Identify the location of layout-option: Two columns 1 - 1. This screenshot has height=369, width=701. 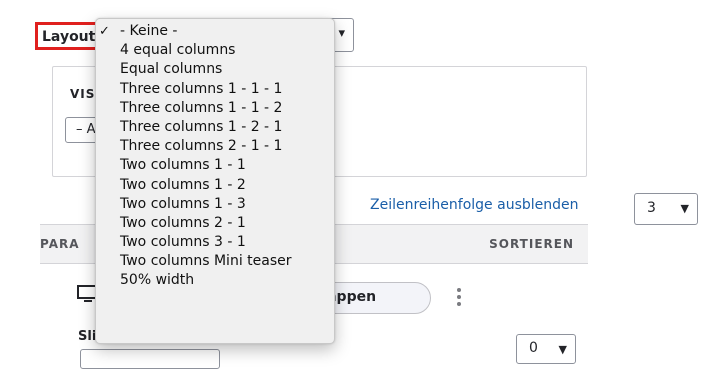
(215, 165).